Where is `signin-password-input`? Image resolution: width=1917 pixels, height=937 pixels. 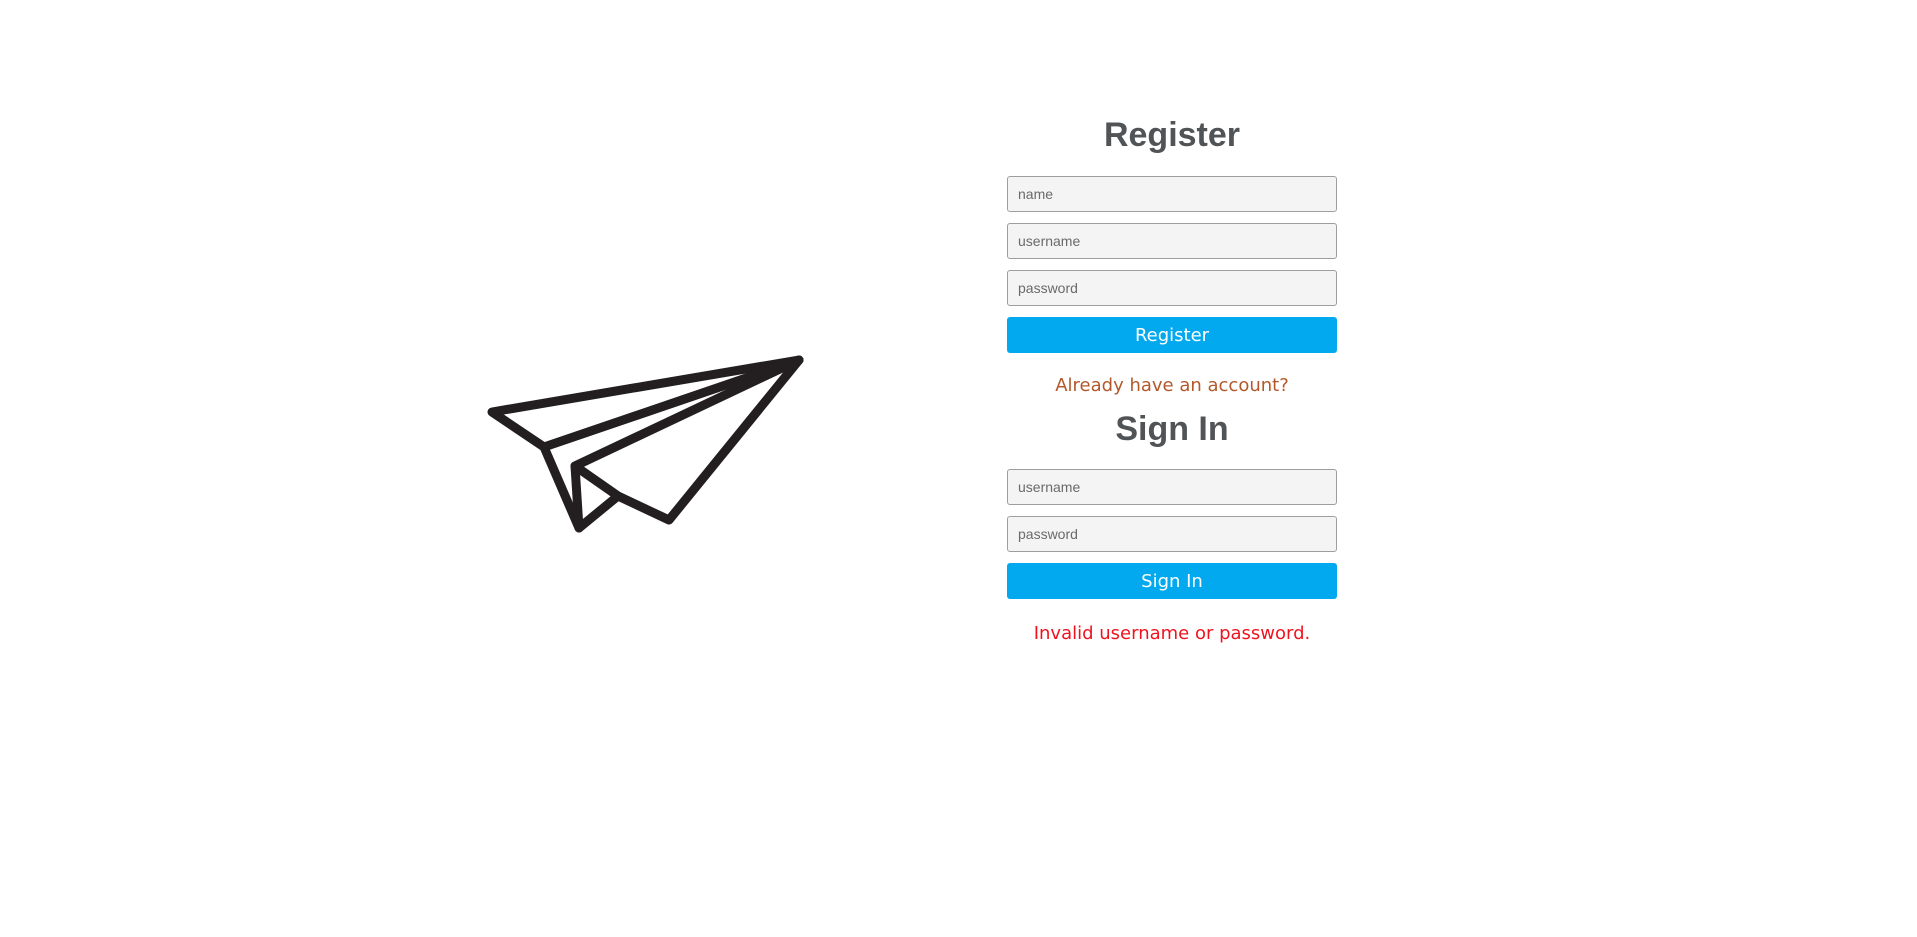 signin-password-input is located at coordinates (1172, 534).